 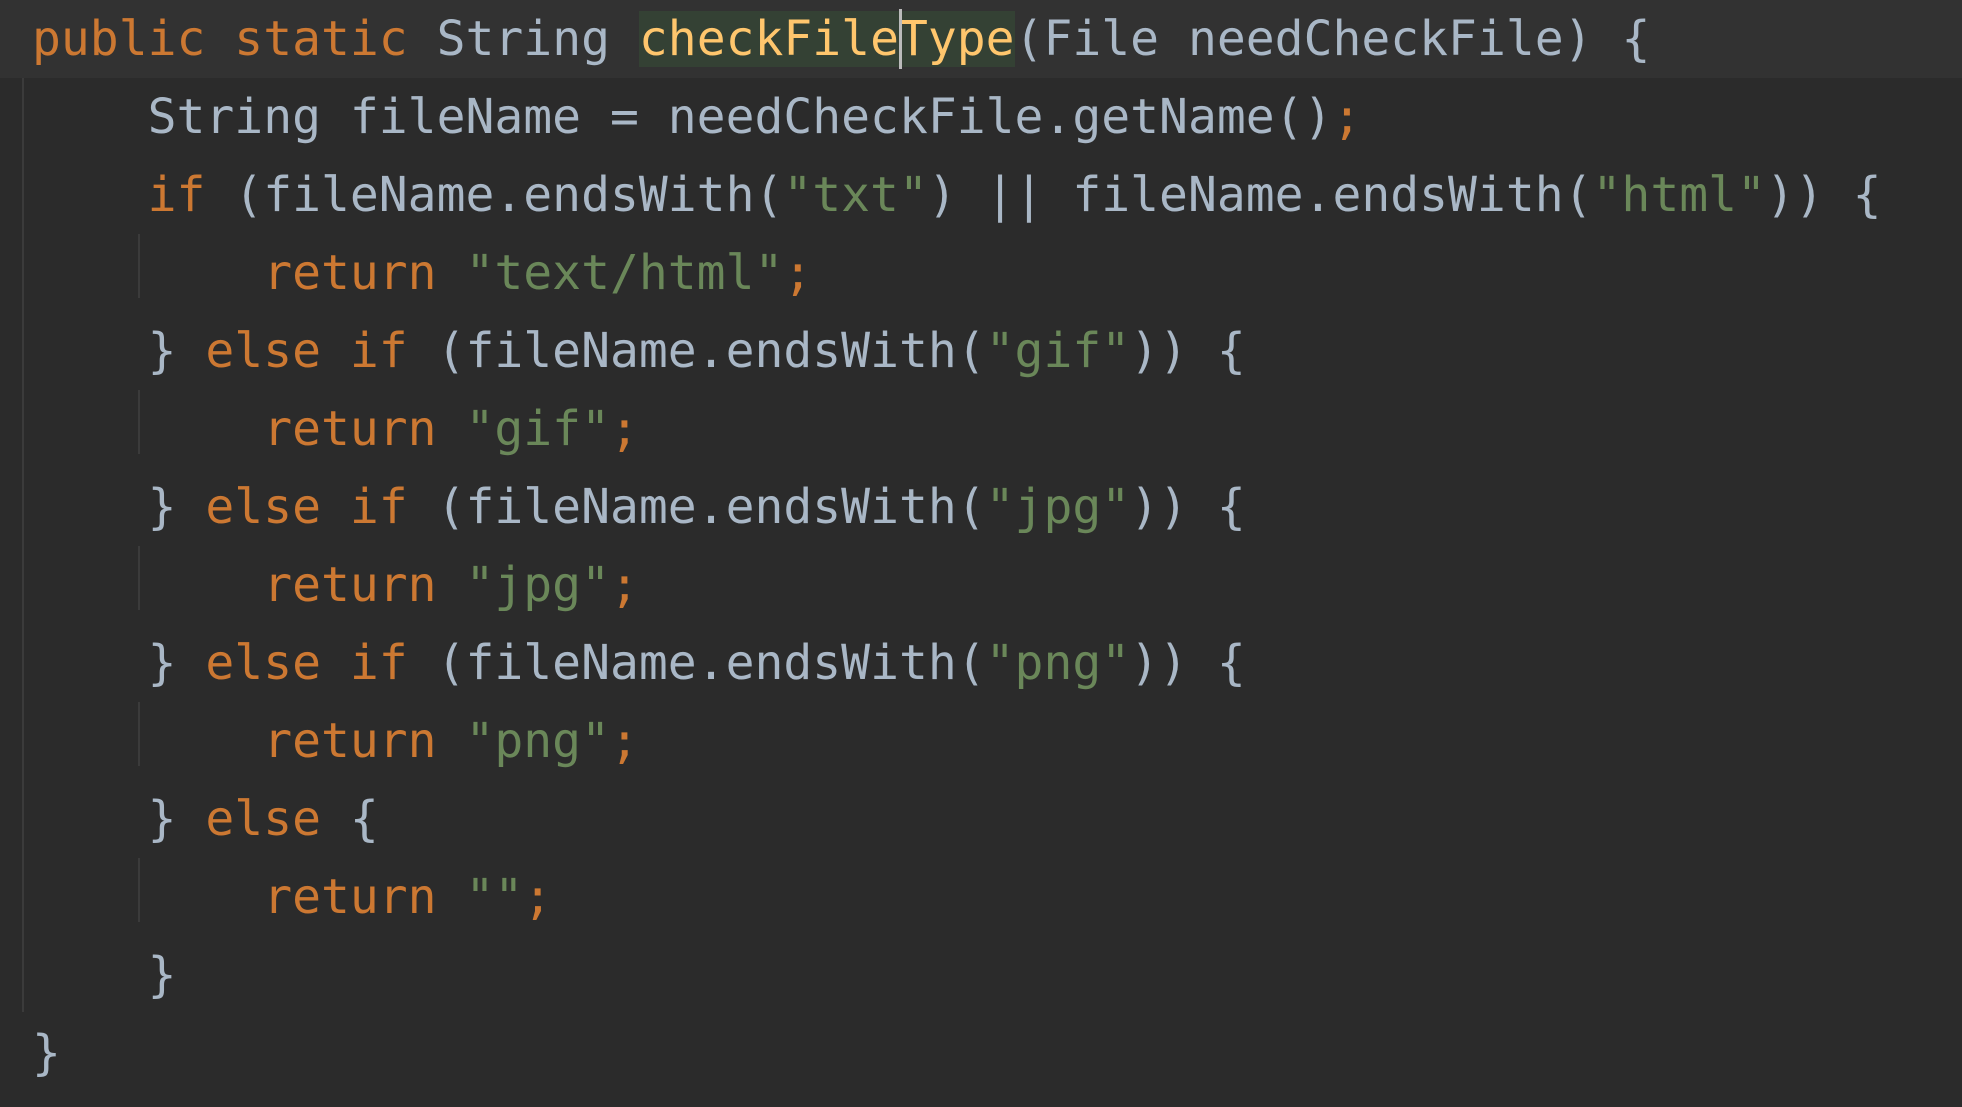 I want to click on token-str: "", so click(x=494, y=897).